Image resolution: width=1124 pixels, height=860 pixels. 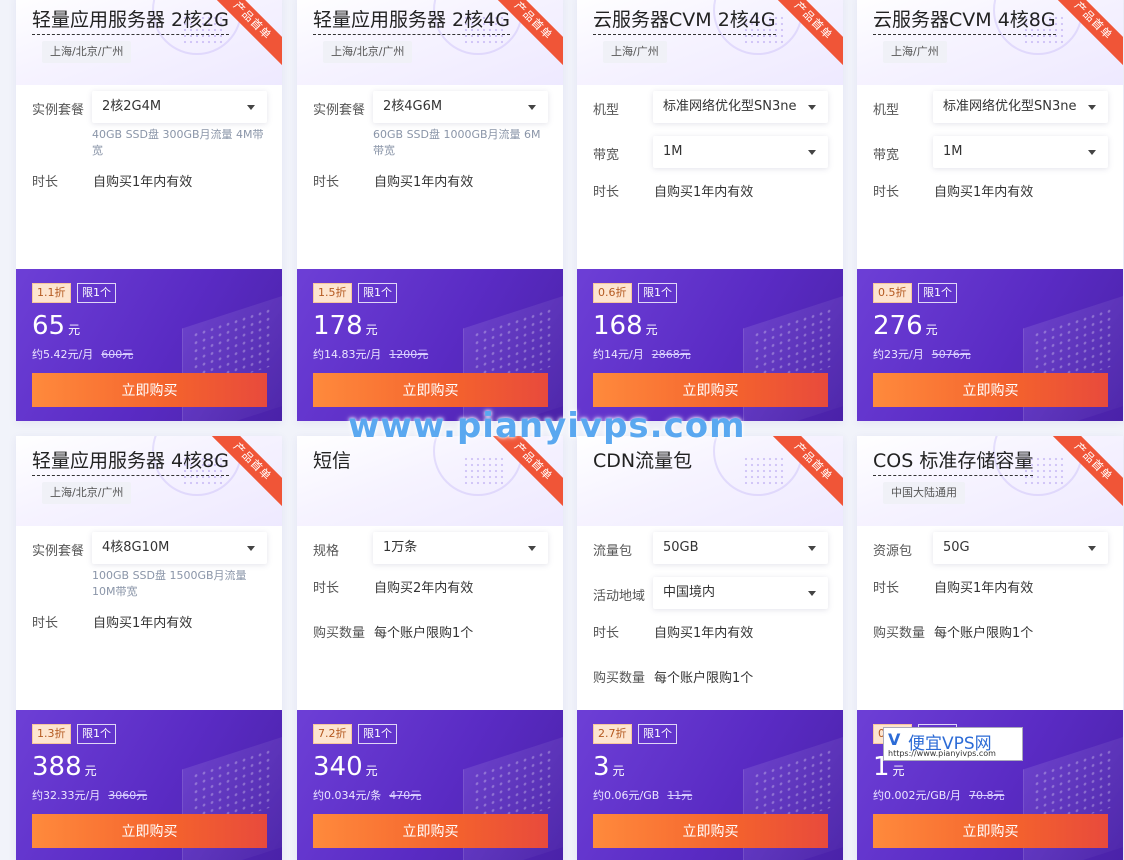 What do you see at coordinates (986, 795) in the screenshot?
I see `original-price: 70.8元` at bounding box center [986, 795].